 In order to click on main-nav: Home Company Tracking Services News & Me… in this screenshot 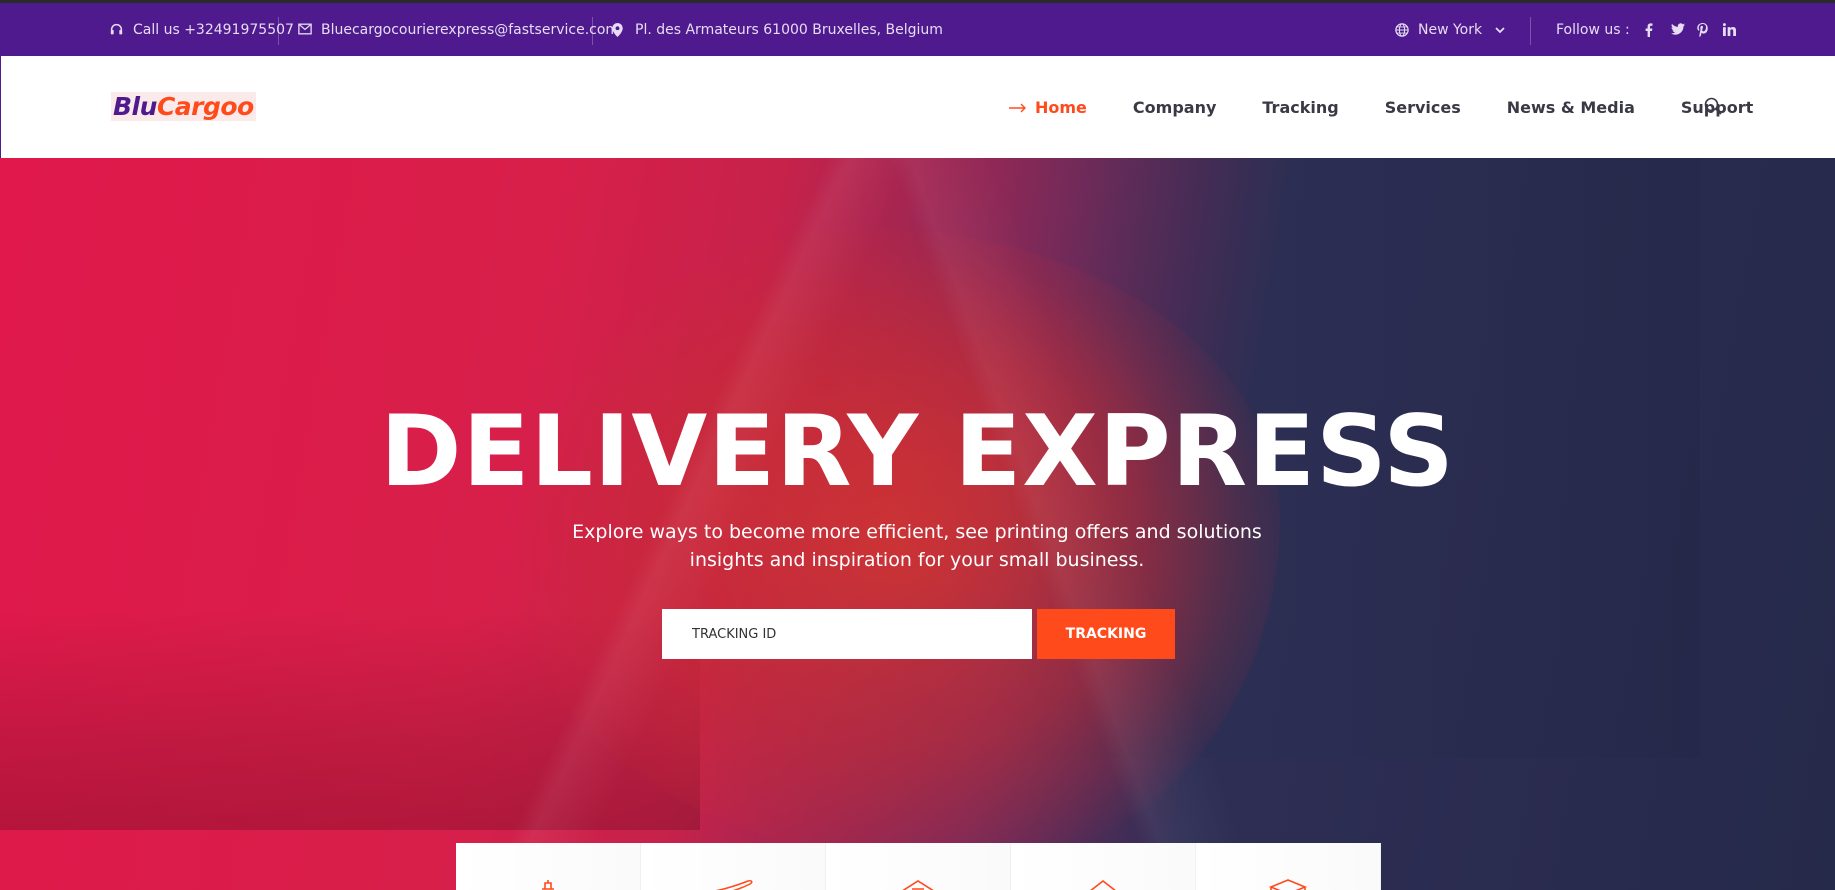, I will do `click(1404, 107)`.